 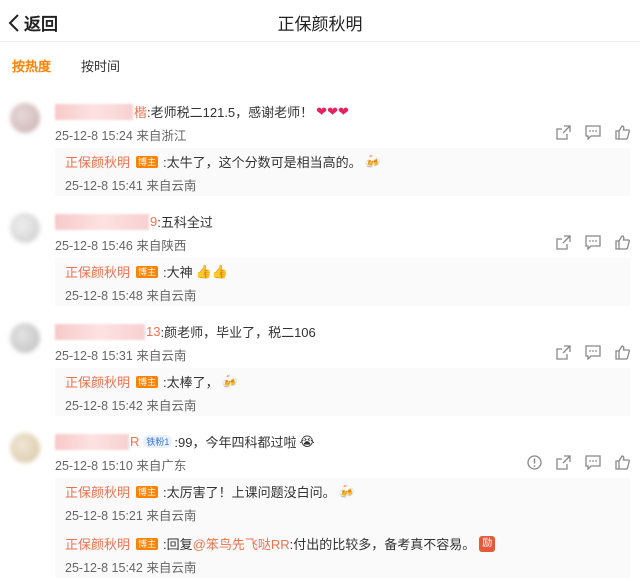 I want to click on page-title: 正保颜秋明, so click(x=320, y=24).